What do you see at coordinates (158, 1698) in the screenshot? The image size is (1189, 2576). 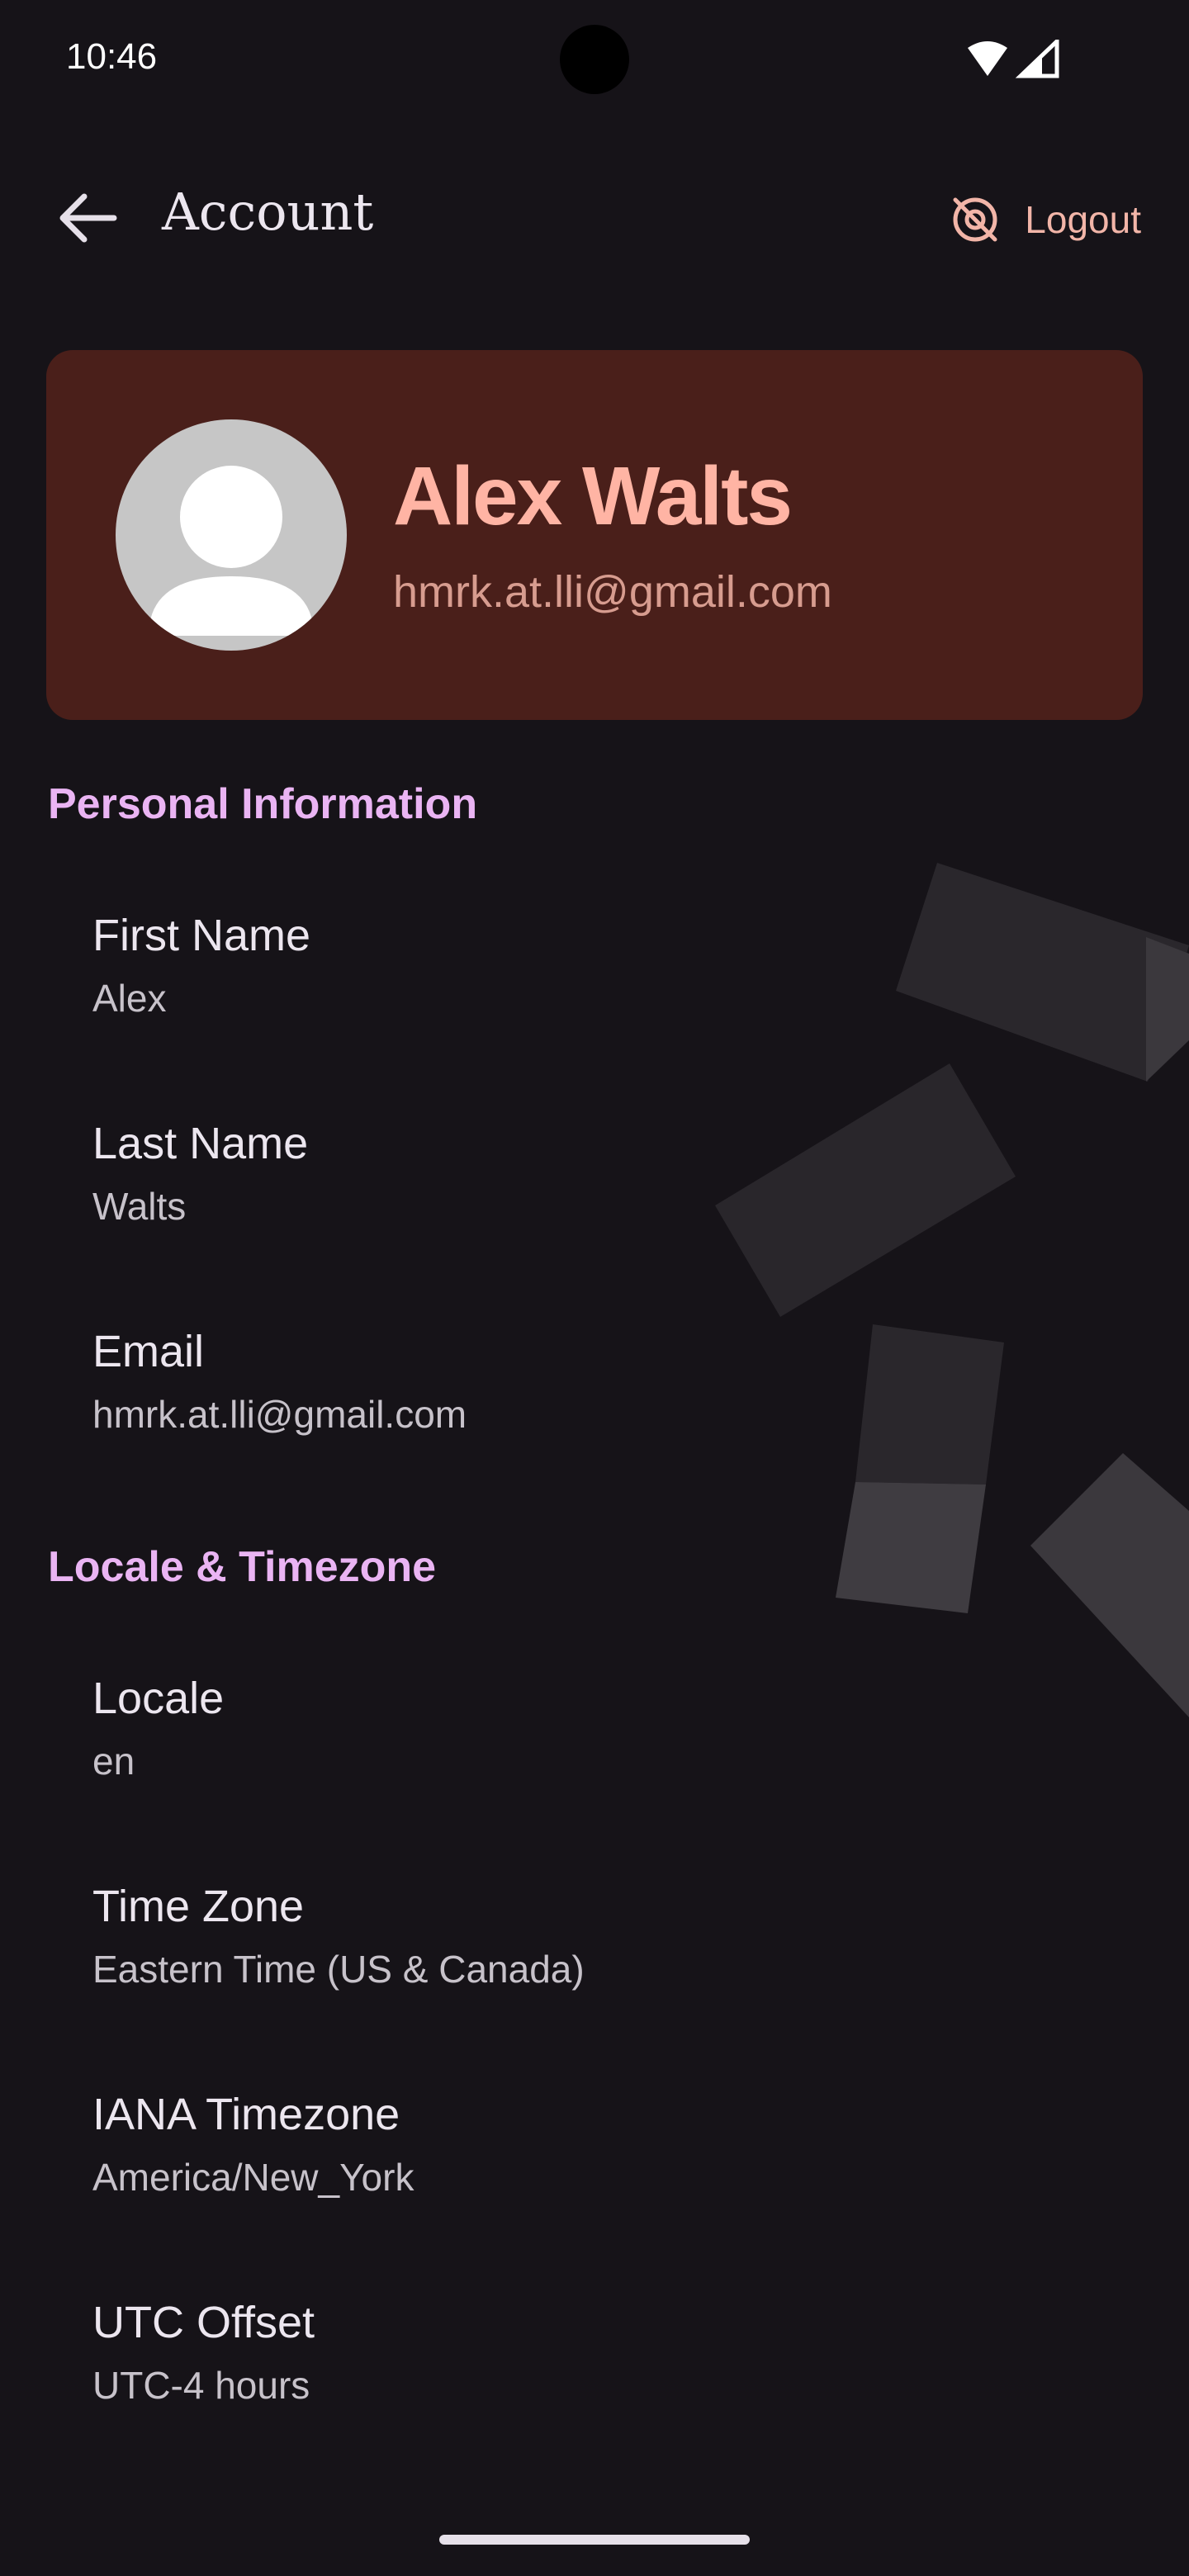 I see `field-label: Locale` at bounding box center [158, 1698].